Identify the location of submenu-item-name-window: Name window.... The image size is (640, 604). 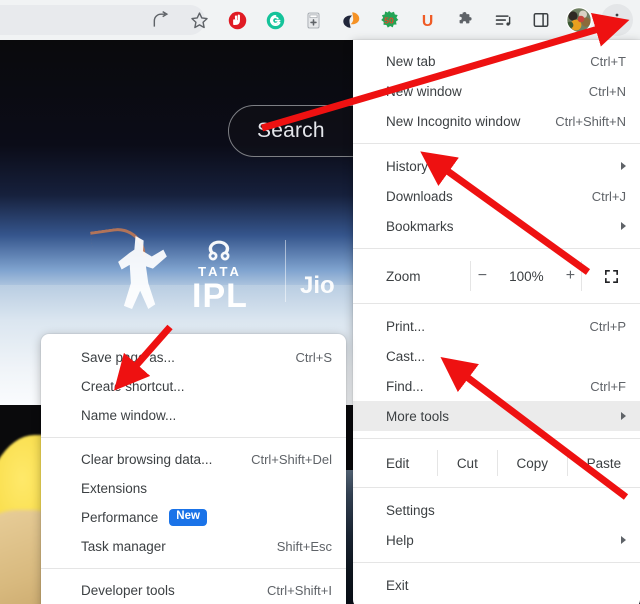
(193, 415).